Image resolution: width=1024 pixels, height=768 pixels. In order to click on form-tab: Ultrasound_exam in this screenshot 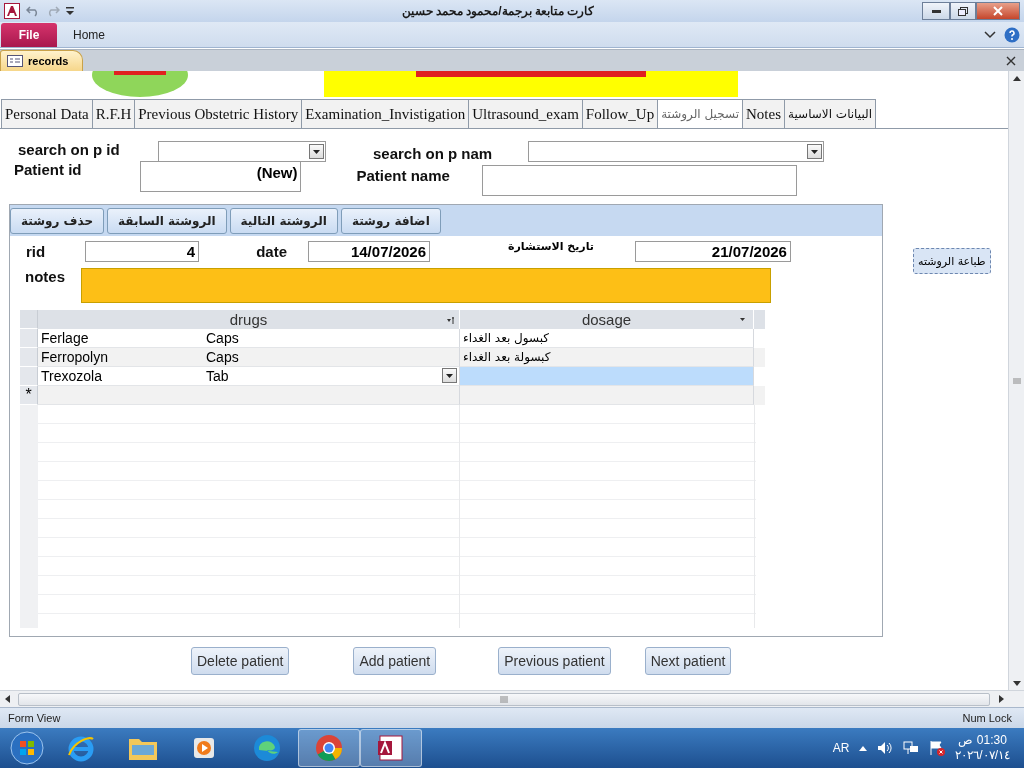, I will do `click(525, 113)`.